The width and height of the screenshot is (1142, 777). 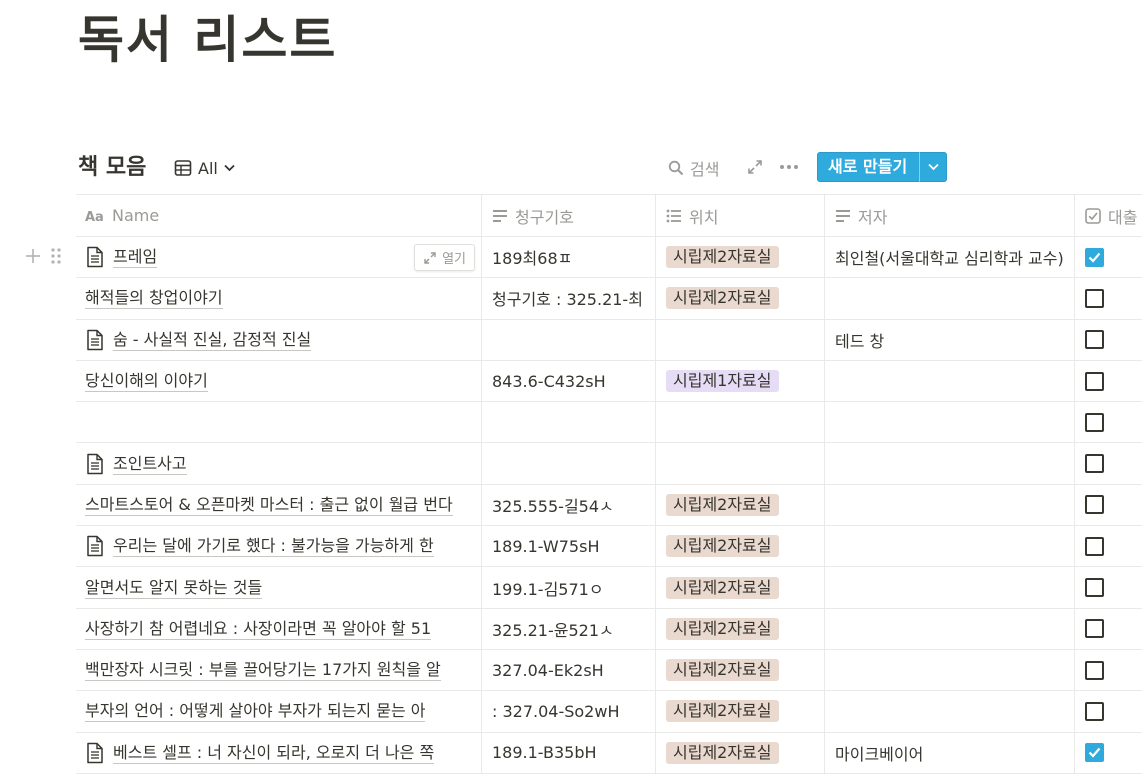 I want to click on author-cell: 마이크베이어, so click(x=950, y=752).